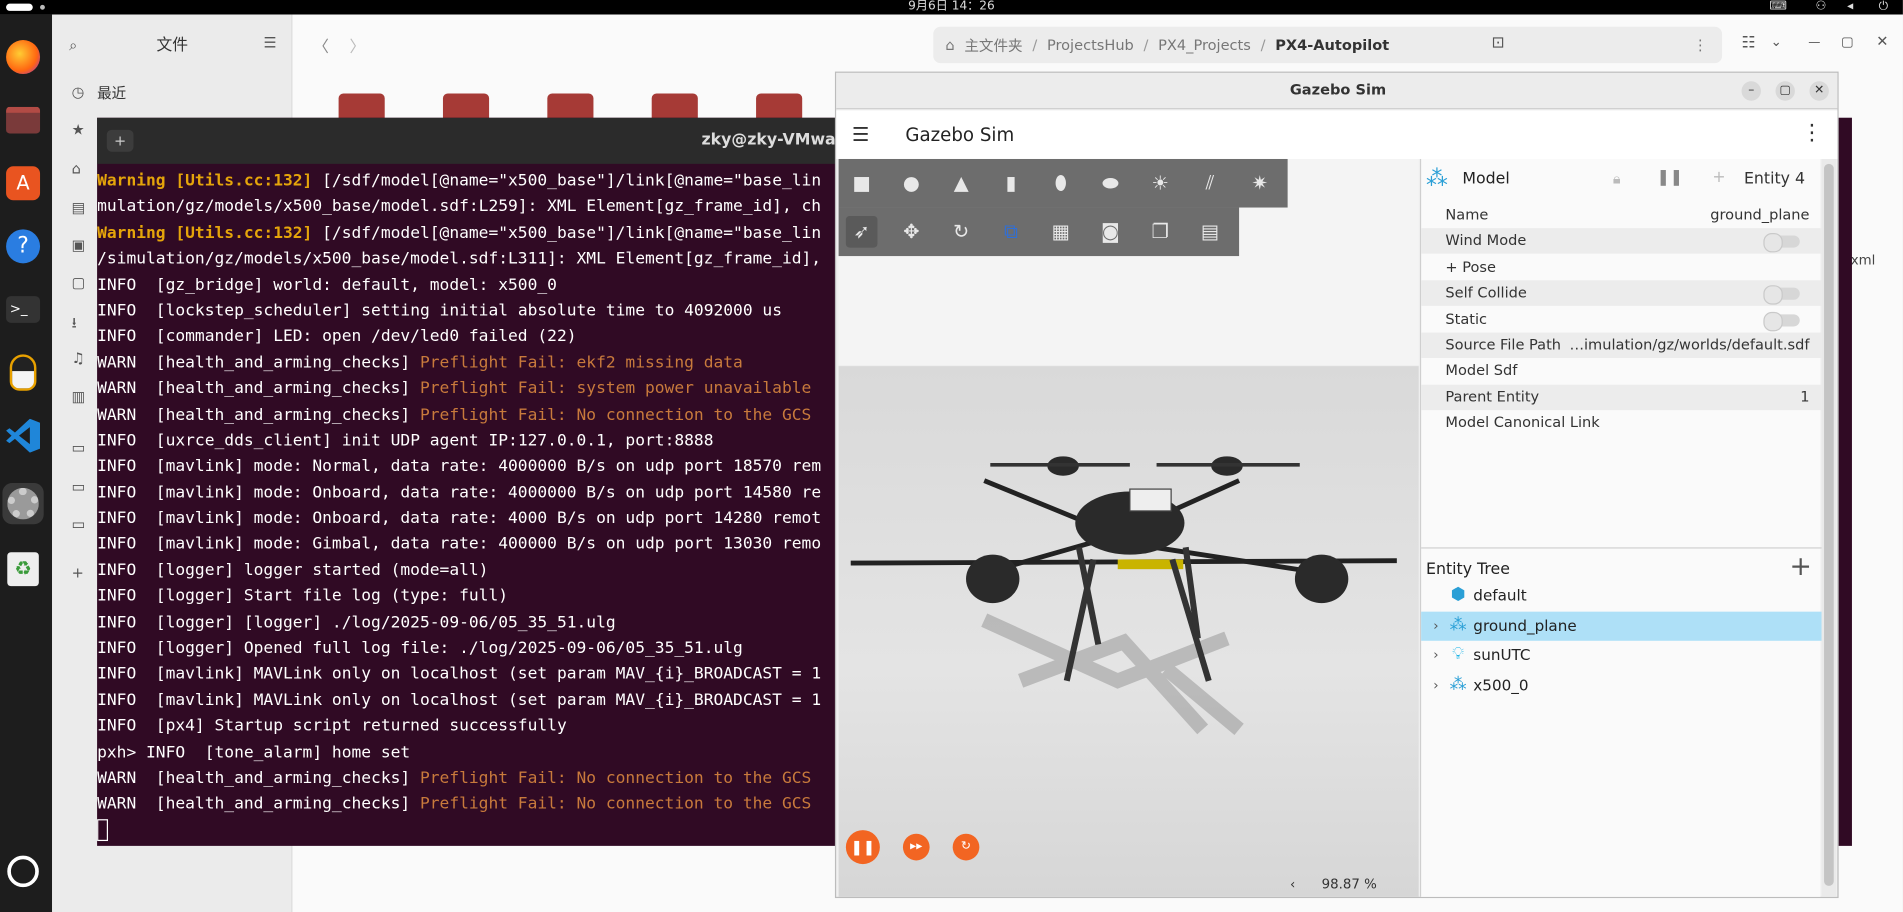 Image resolution: width=1903 pixels, height=912 pixels. What do you see at coordinates (993, 45) in the screenshot?
I see `breadcrumb-item: 主文件夹` at bounding box center [993, 45].